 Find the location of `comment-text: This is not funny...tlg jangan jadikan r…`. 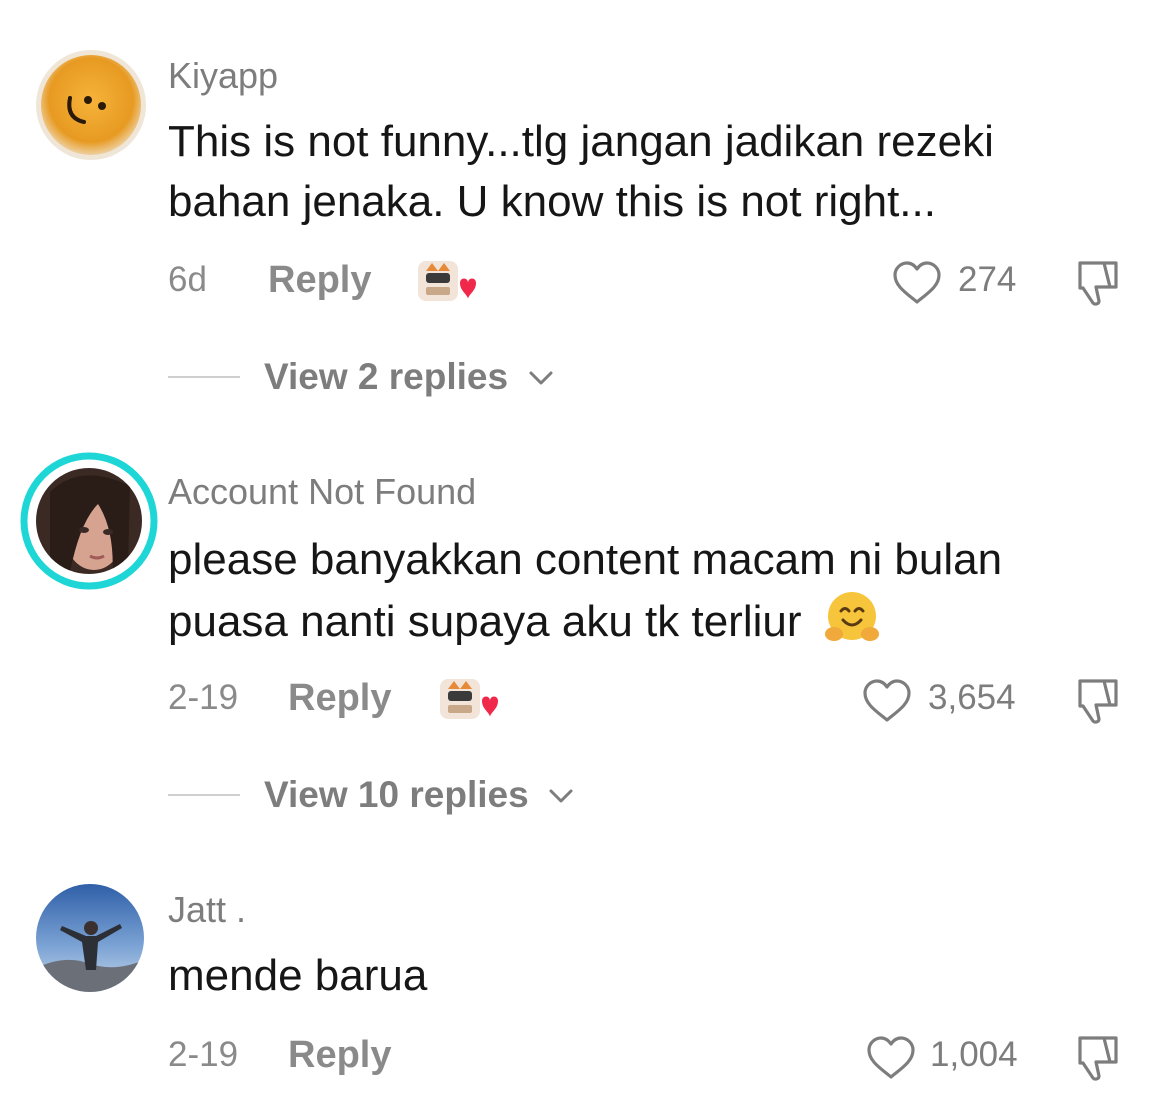

comment-text: This is not funny...tlg jangan jadikan r… is located at coordinates (581, 171).